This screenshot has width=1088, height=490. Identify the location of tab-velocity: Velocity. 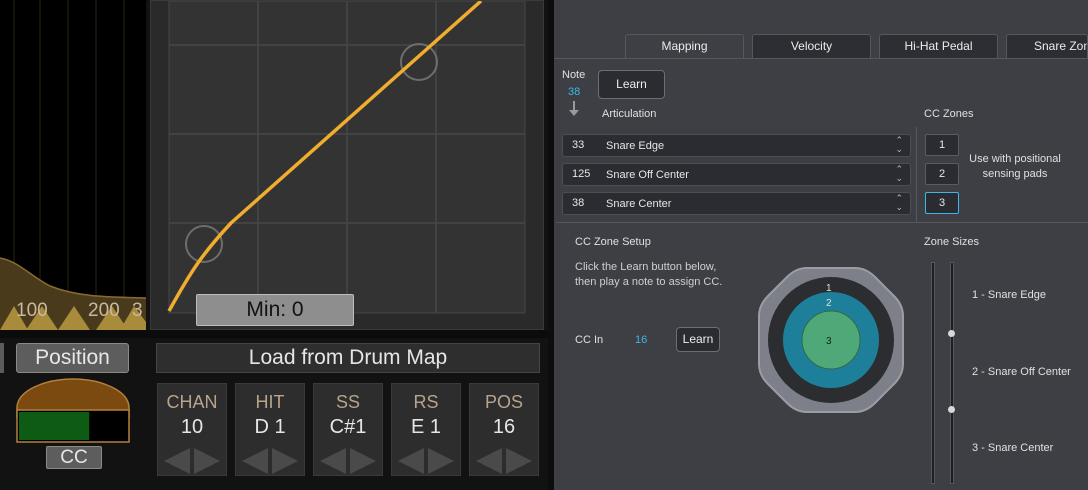
(811, 46).